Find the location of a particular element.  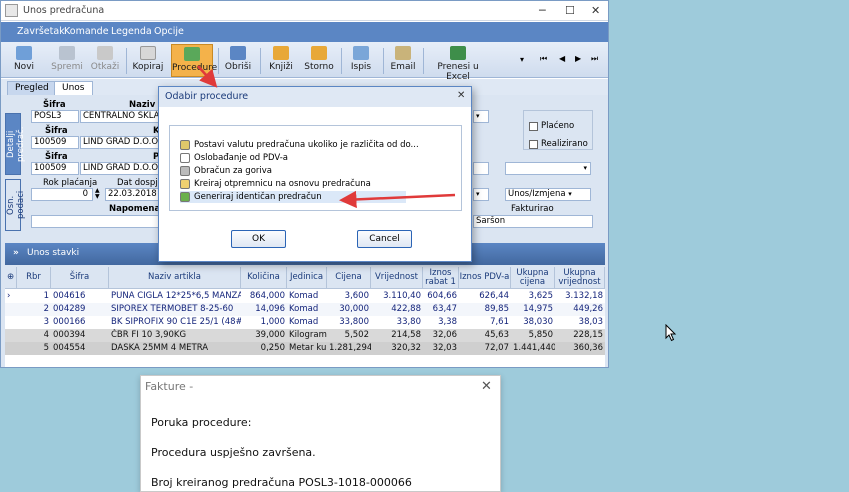

arrow-to-generiraj is located at coordinates (397, 199).